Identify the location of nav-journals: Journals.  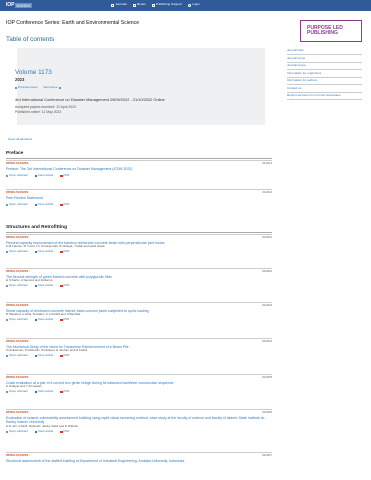
(119, 4).